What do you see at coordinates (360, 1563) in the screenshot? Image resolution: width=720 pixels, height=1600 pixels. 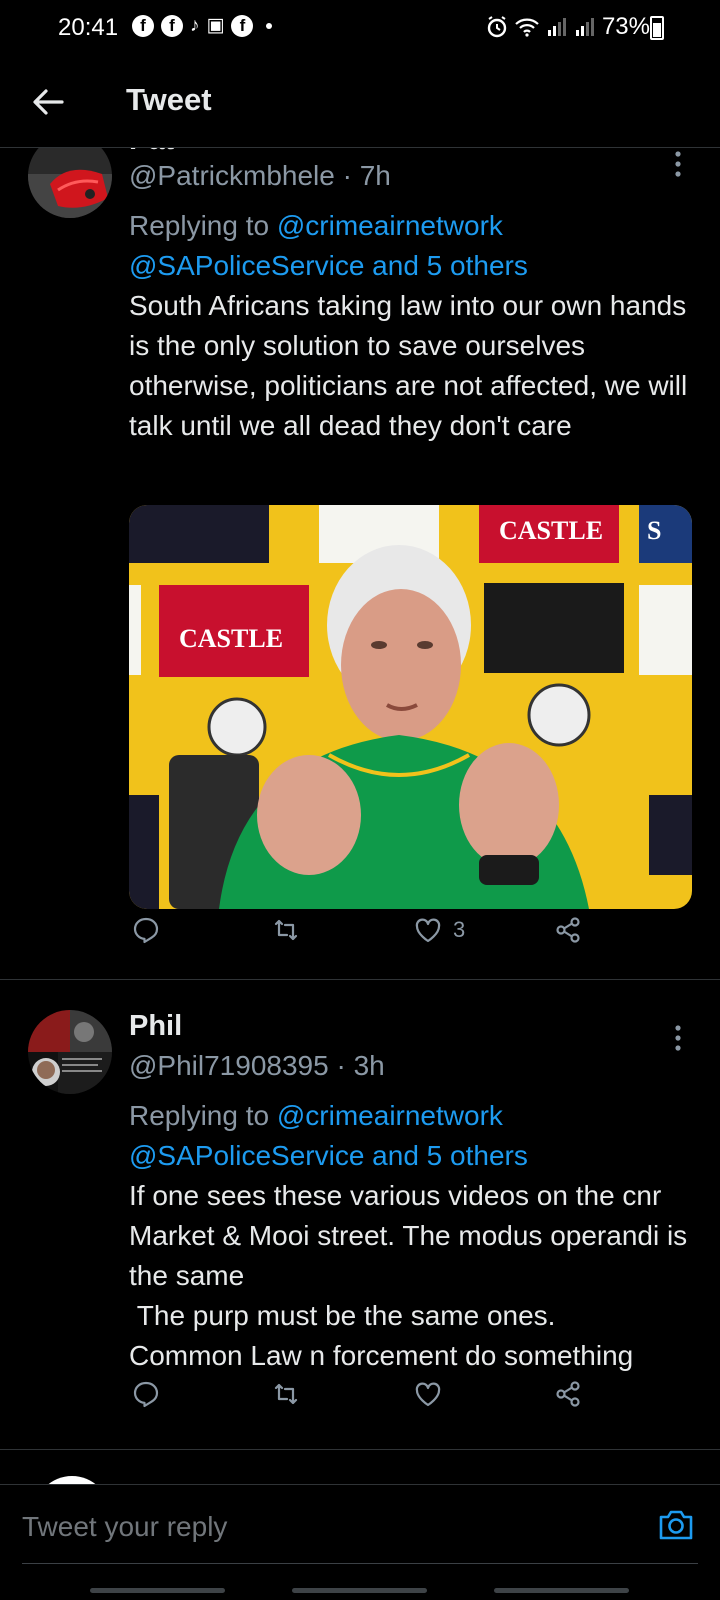 I see `divider` at bounding box center [360, 1563].